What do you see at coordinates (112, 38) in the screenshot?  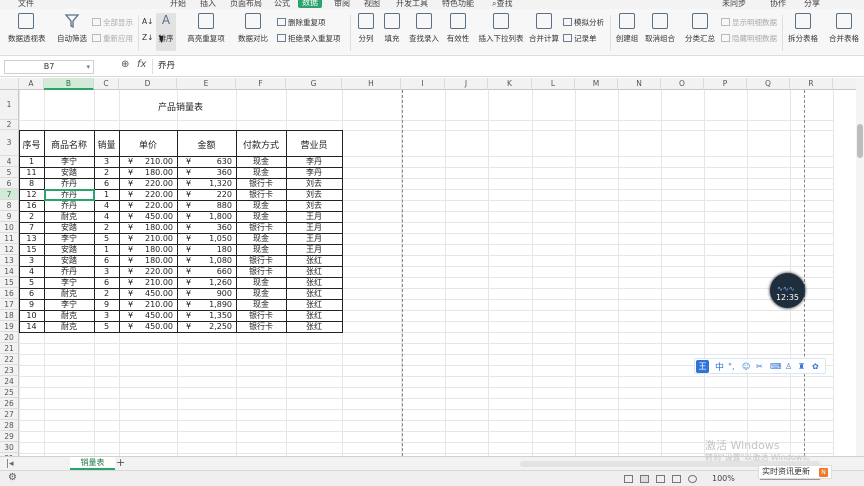 I see `reapply-button: 重新应用` at bounding box center [112, 38].